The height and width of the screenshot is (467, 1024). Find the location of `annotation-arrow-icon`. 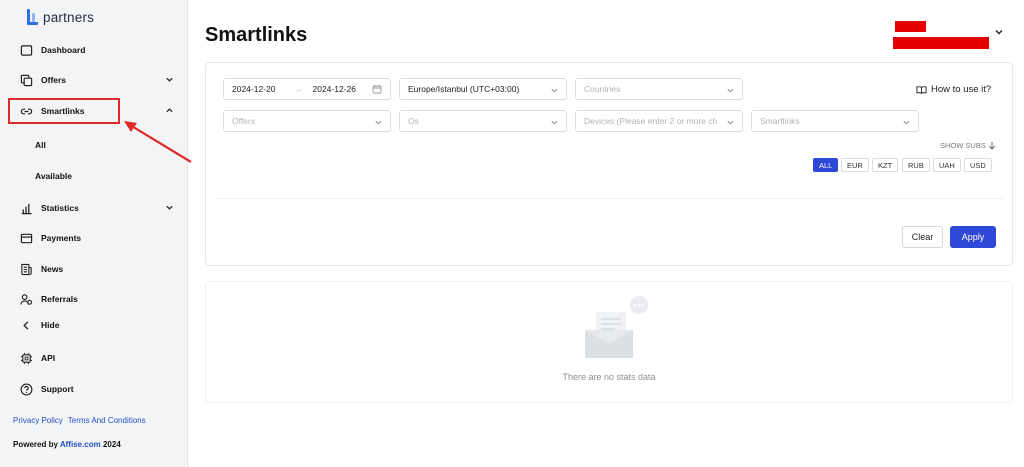

annotation-arrow-icon is located at coordinates (158, 142).